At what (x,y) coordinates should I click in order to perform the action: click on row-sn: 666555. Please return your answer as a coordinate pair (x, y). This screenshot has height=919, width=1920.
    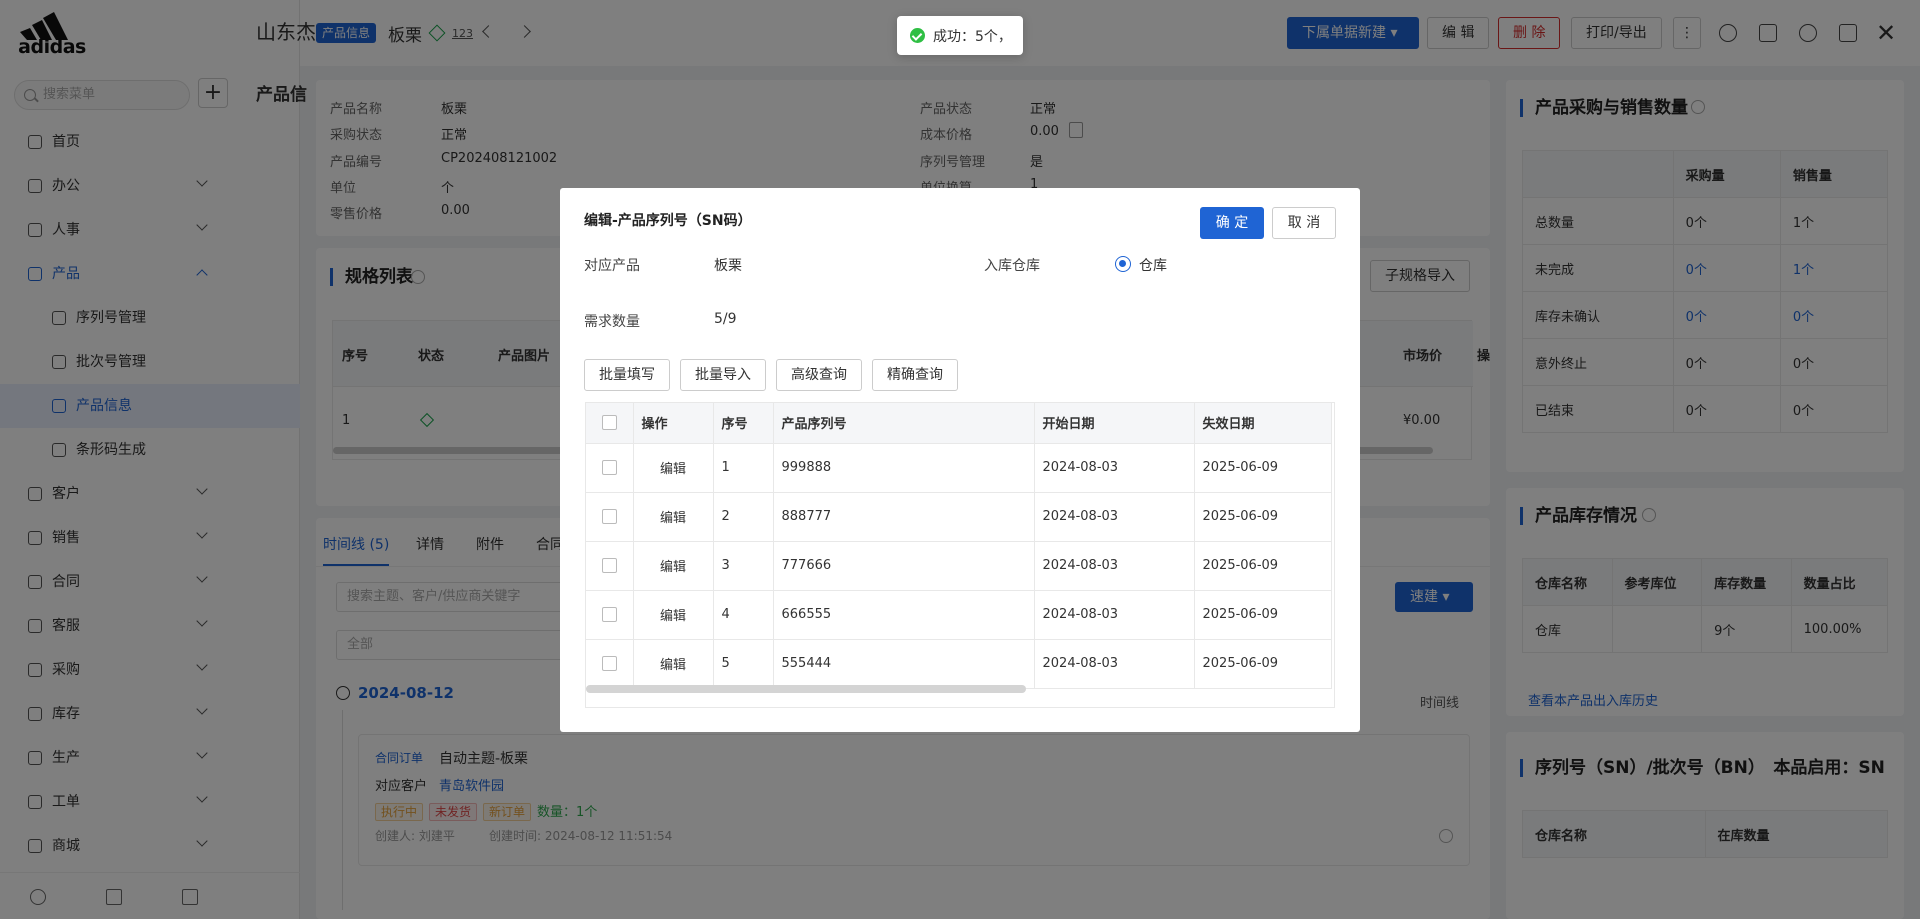
    Looking at the image, I should click on (904, 615).